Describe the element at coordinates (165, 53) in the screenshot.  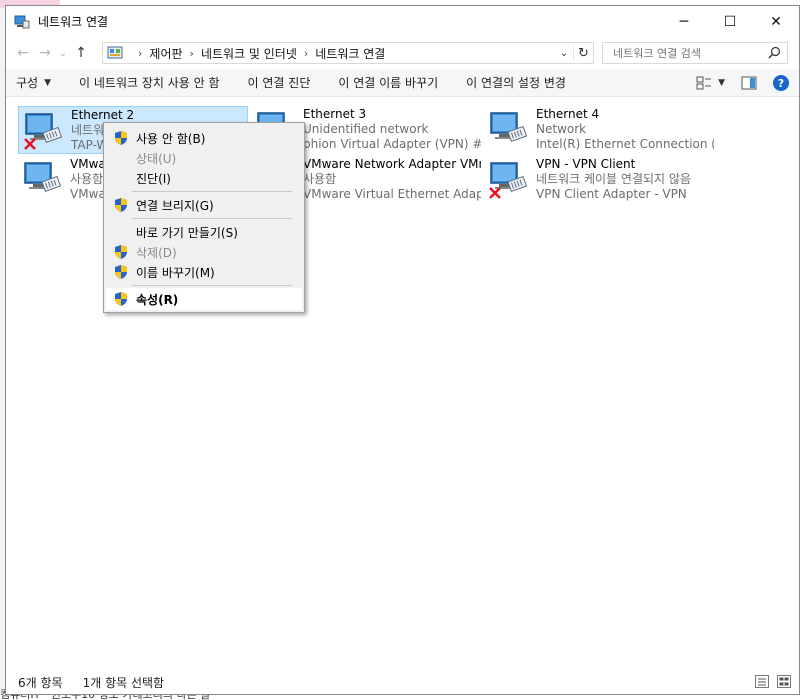
I see `breadcrumb-control-panel: 제어판` at that location.